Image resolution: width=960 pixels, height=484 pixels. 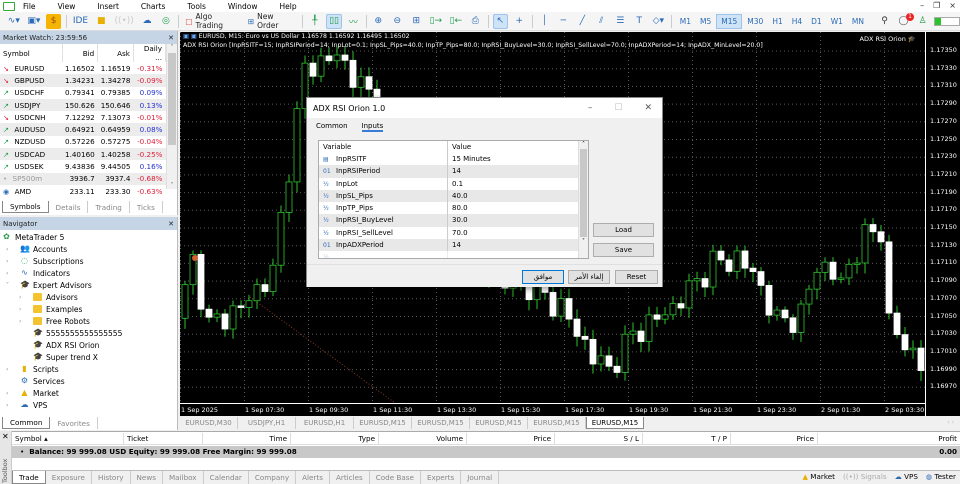 I want to click on input-row: ½ InpRSI_BuyLevel 30.0, so click(x=453, y=220).